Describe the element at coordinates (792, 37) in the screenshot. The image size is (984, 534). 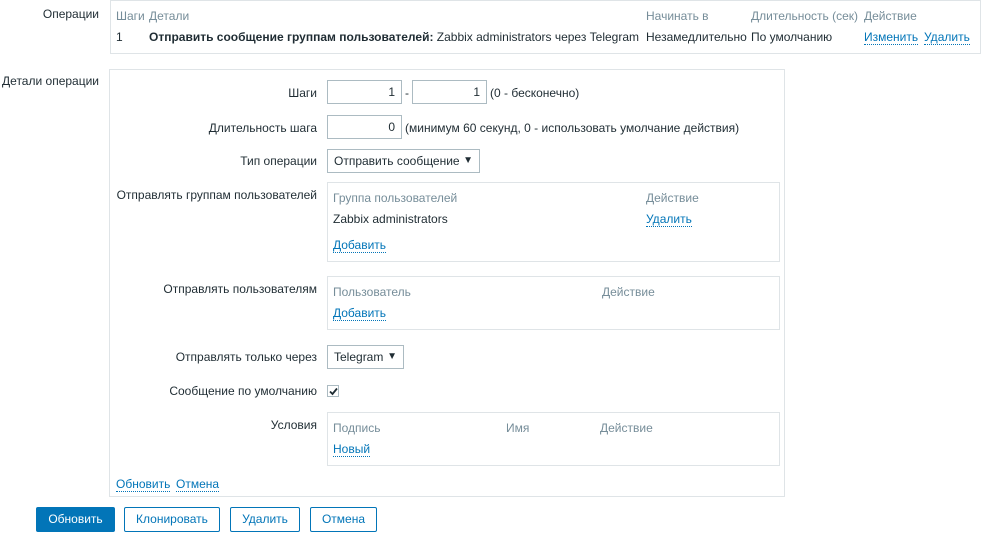
I see `row-duration: По умолчанию` at that location.